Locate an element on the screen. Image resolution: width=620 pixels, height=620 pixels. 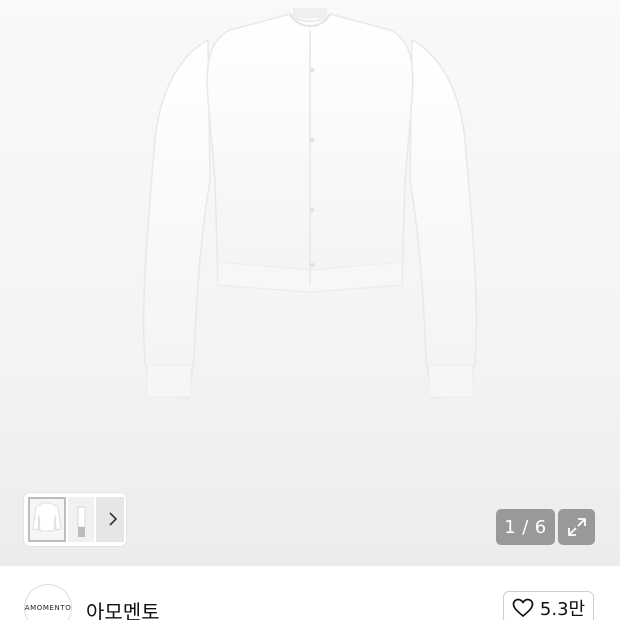
thumbnail-model-image is located at coordinates (81, 521).